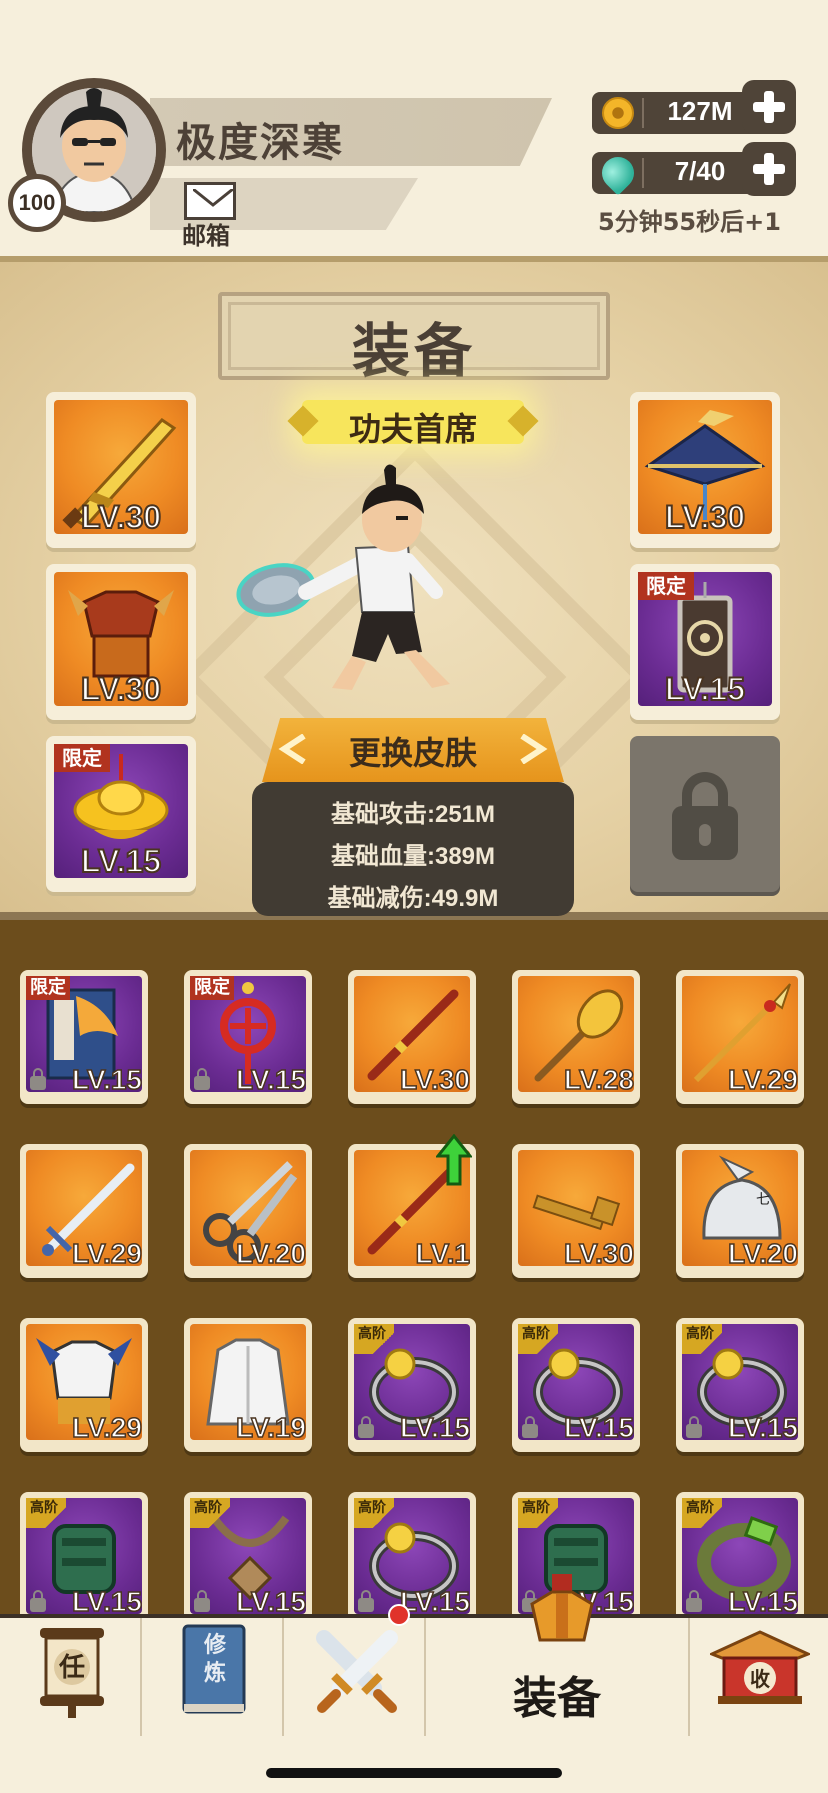 This screenshot has width=828, height=1793. What do you see at coordinates (412, 429) in the screenshot?
I see `rank-title: 功夫首席` at bounding box center [412, 429].